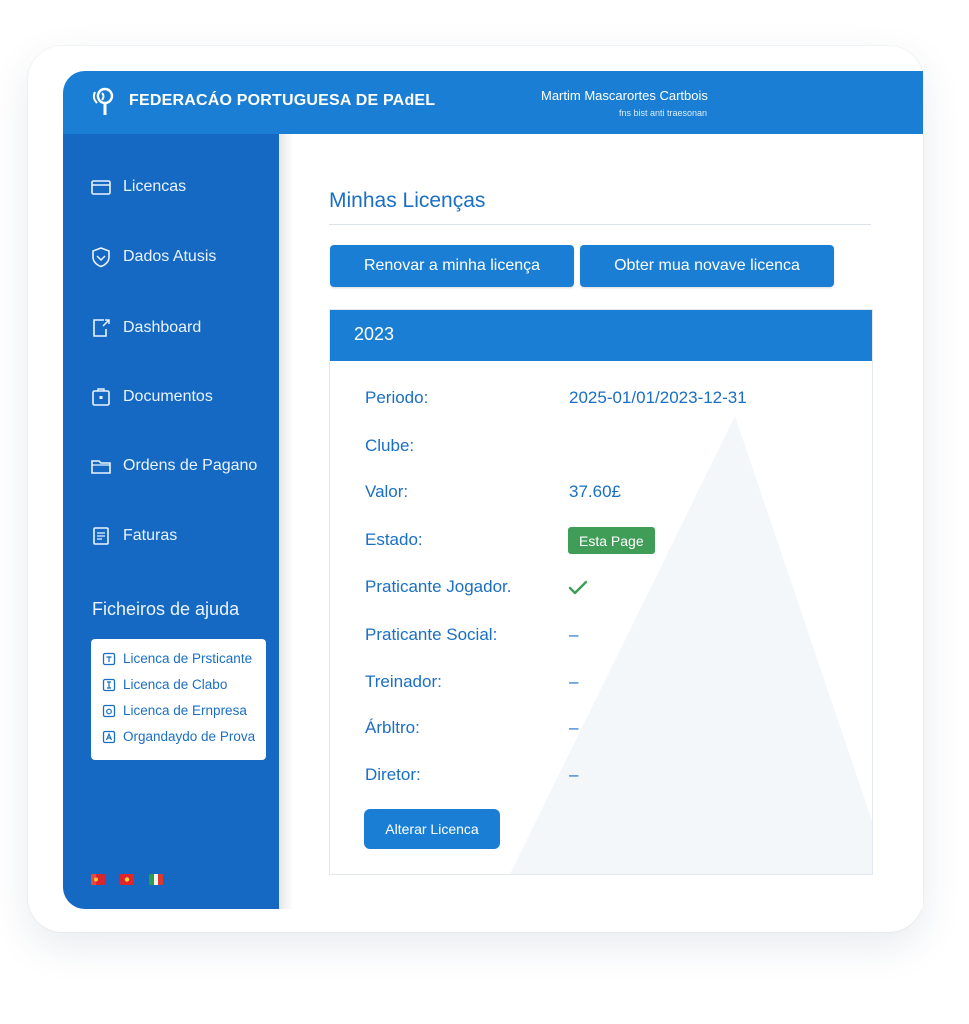 This screenshot has width=969, height=1024. I want to click on help-item-label: Licenca de Prsticante, so click(188, 658).